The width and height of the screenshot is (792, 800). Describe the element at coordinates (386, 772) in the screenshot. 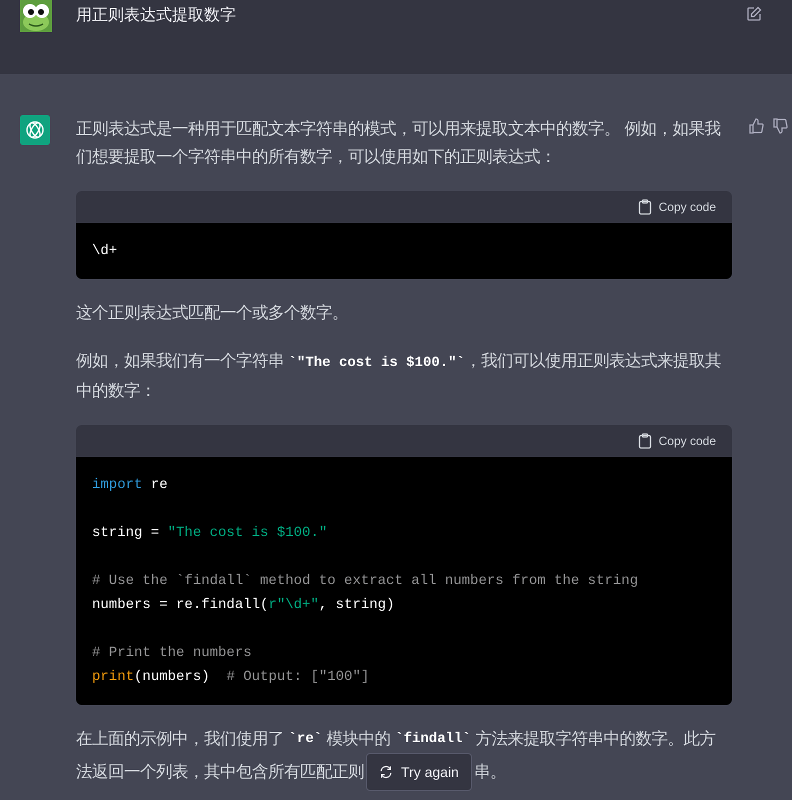

I see `refresh-icon` at that location.